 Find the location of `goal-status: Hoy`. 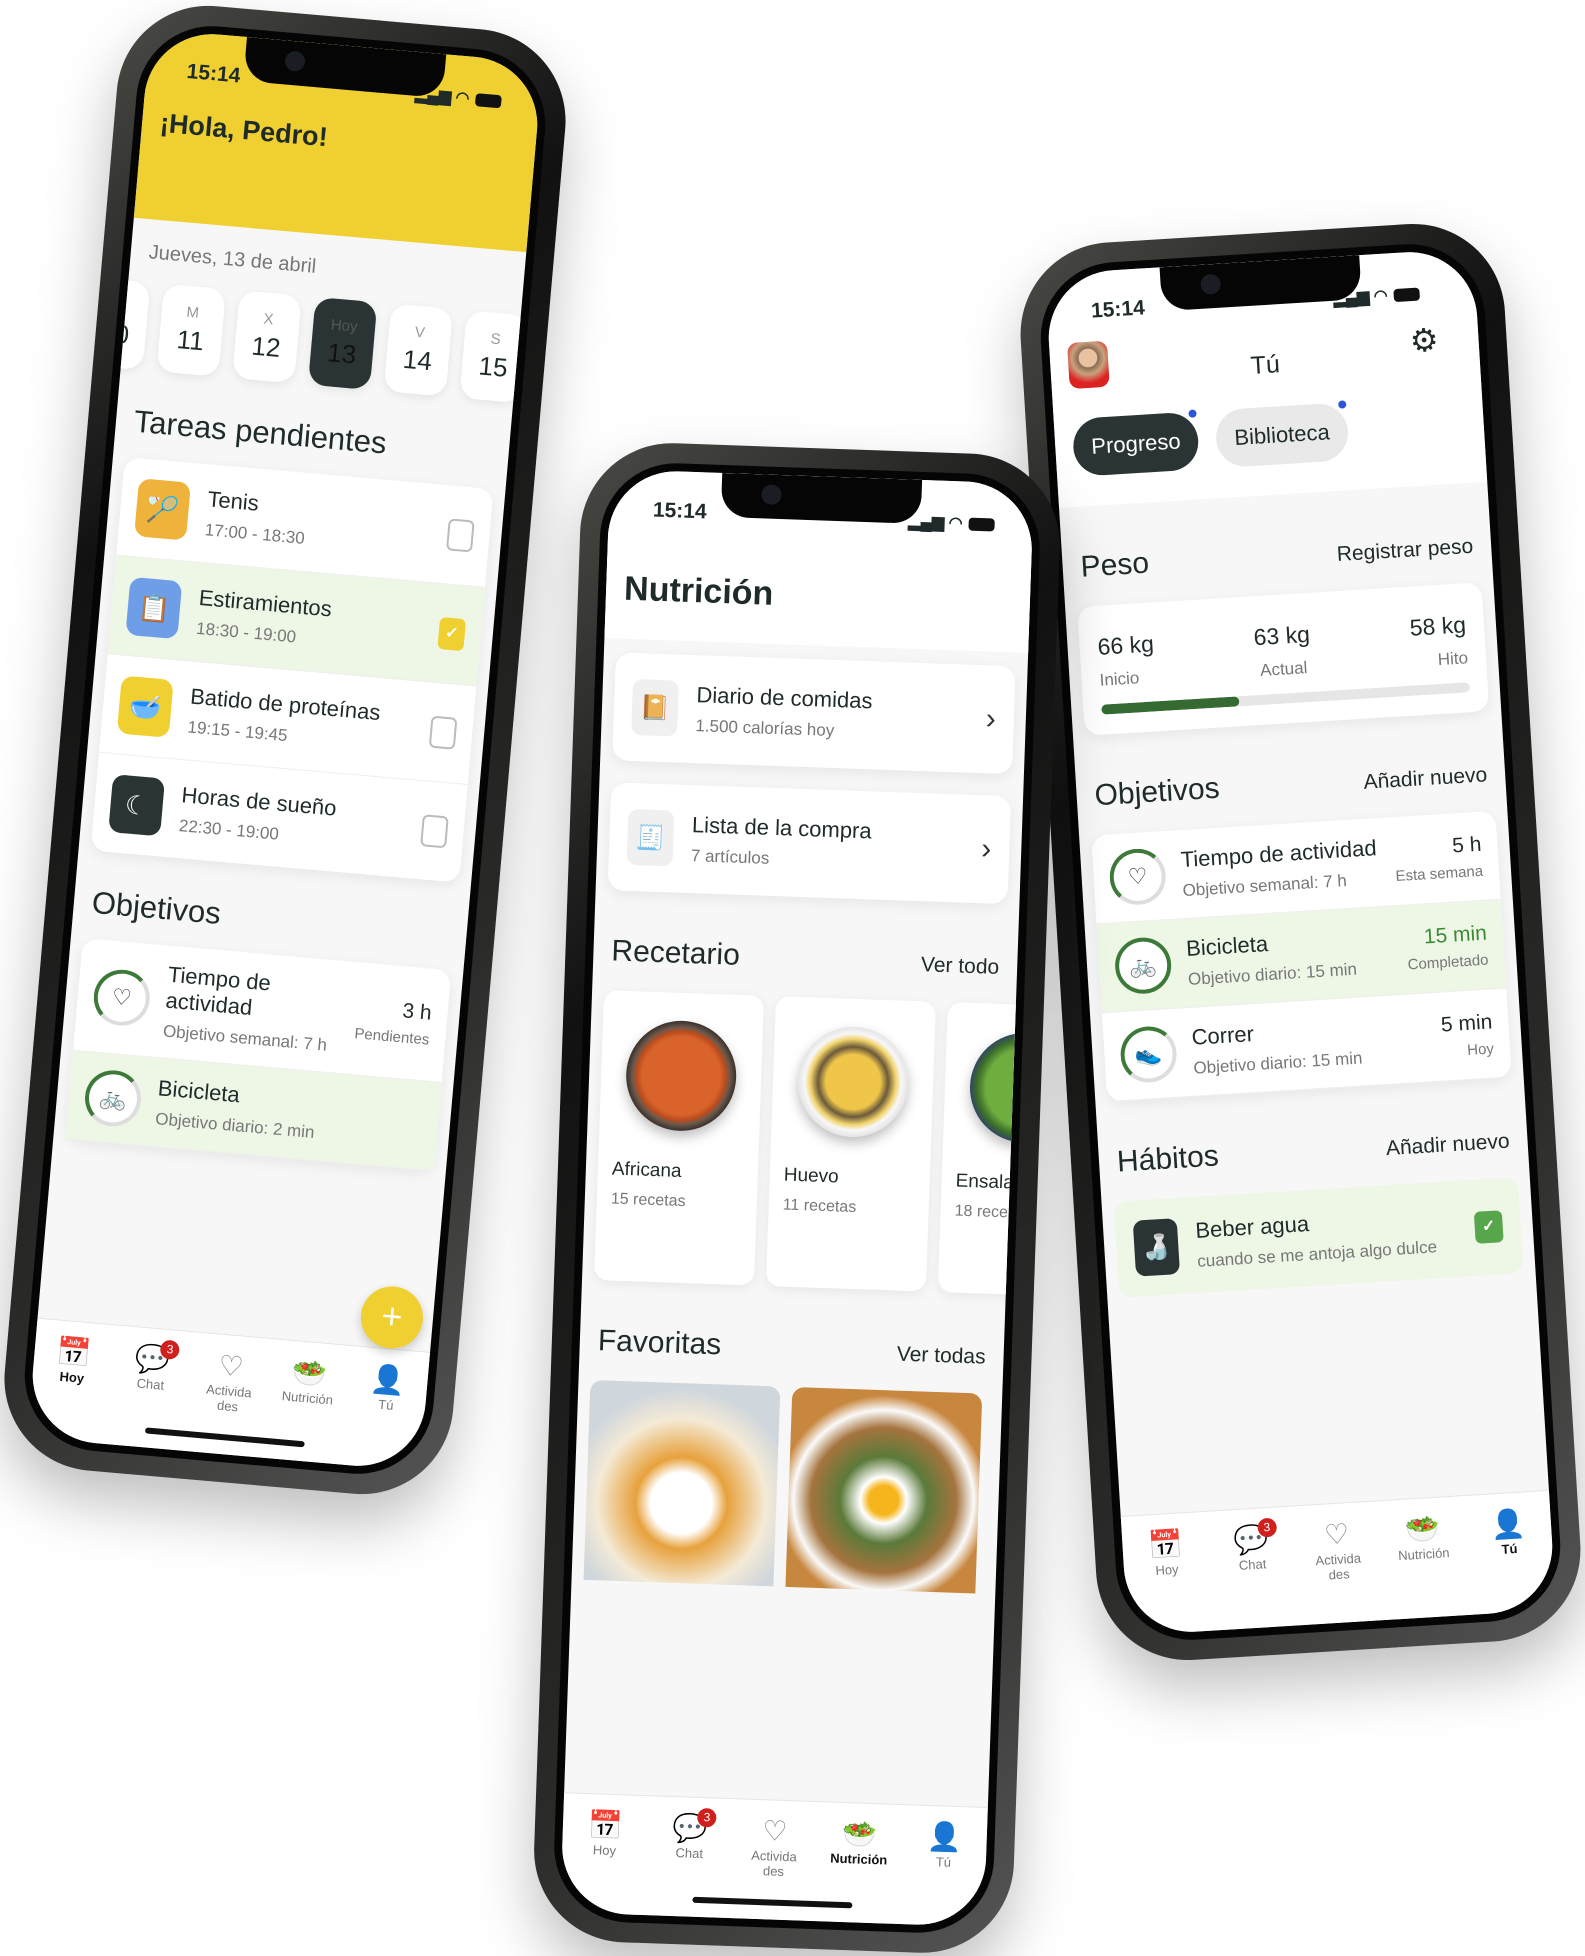

goal-status: Hoy is located at coordinates (1480, 1049).